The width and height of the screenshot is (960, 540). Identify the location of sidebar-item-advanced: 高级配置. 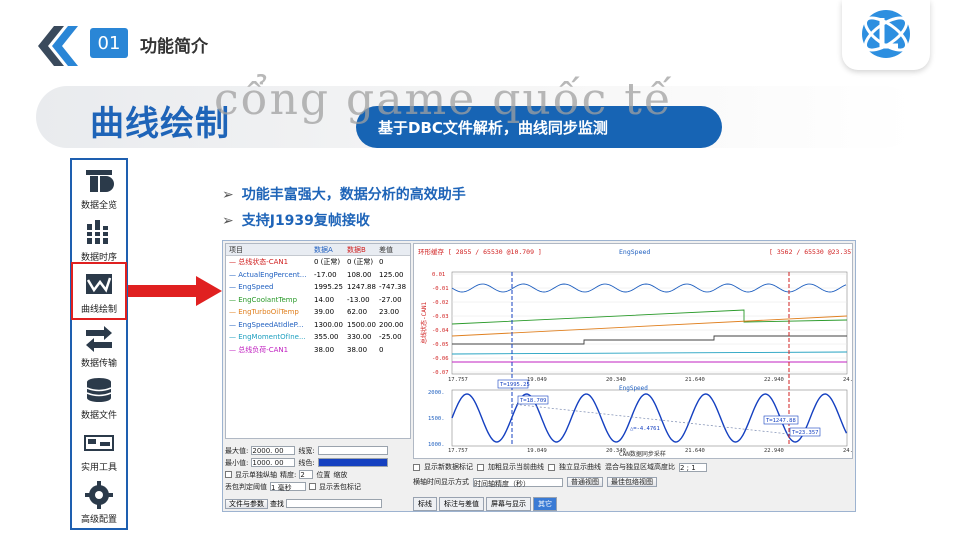
(99, 504).